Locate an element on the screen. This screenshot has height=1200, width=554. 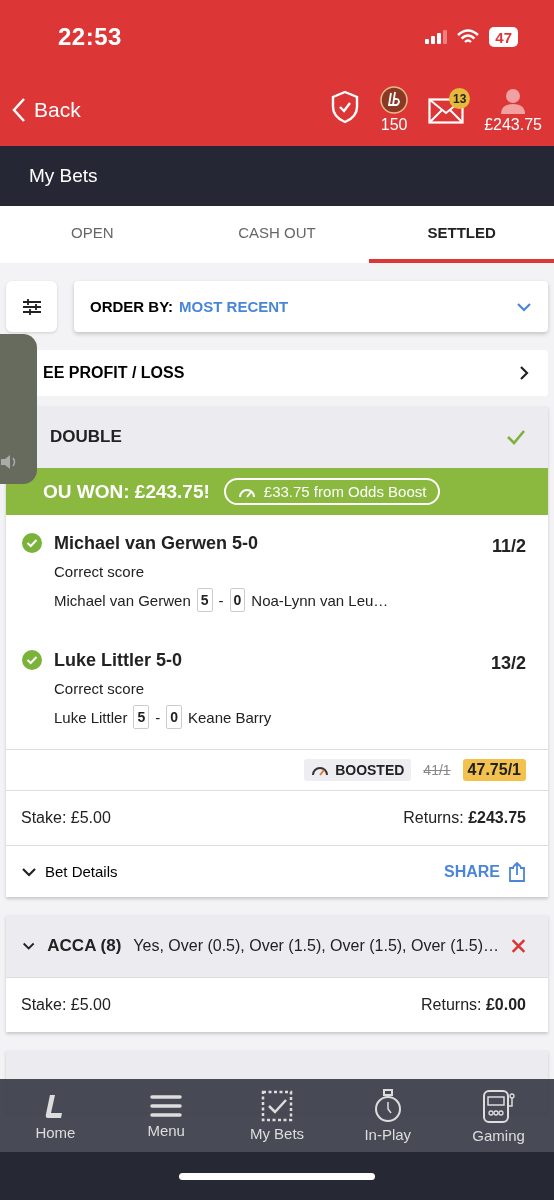
share-button: SHARE is located at coordinates (485, 871).